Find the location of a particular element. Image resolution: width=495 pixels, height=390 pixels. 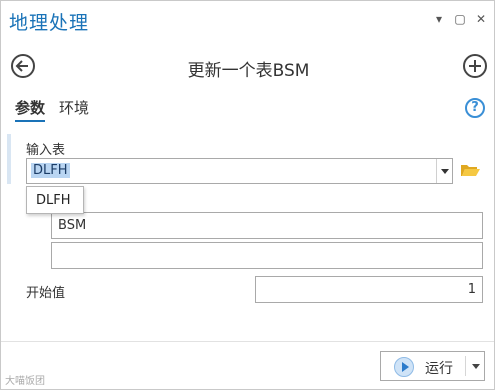

input-table-label: 输入表 is located at coordinates (46, 150).